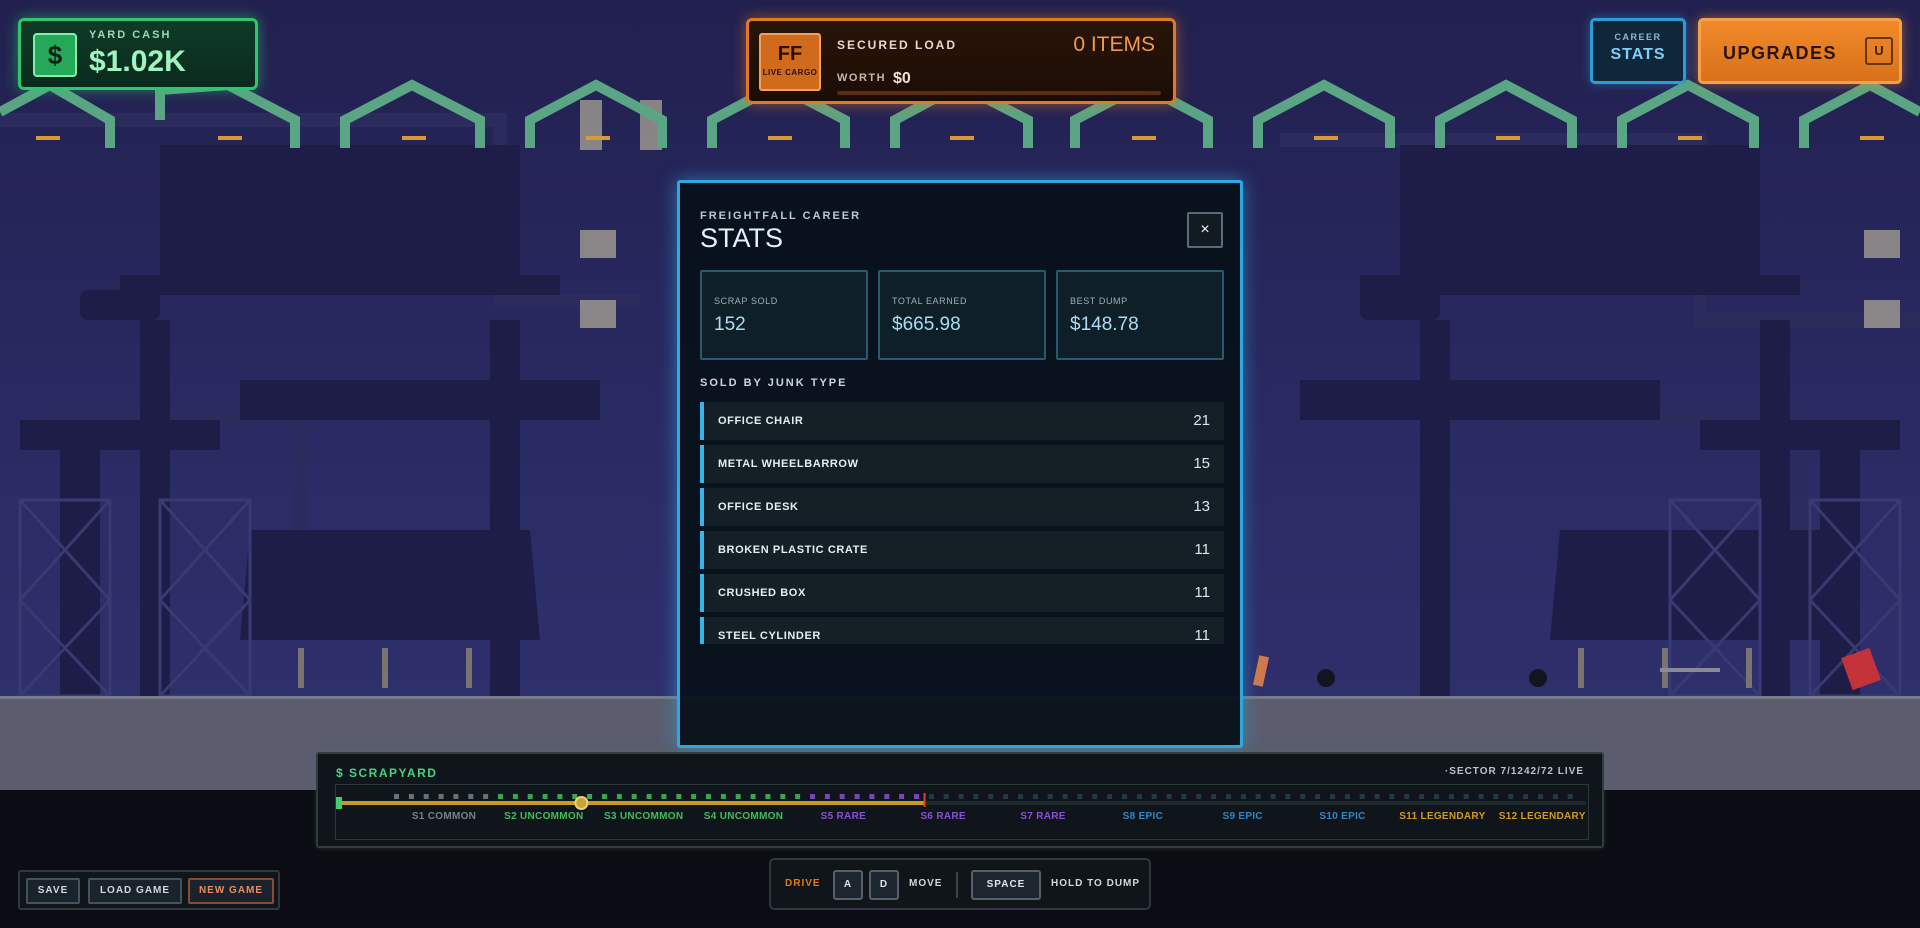  I want to click on stat-card-label: TOTAL EARNED, so click(930, 301).